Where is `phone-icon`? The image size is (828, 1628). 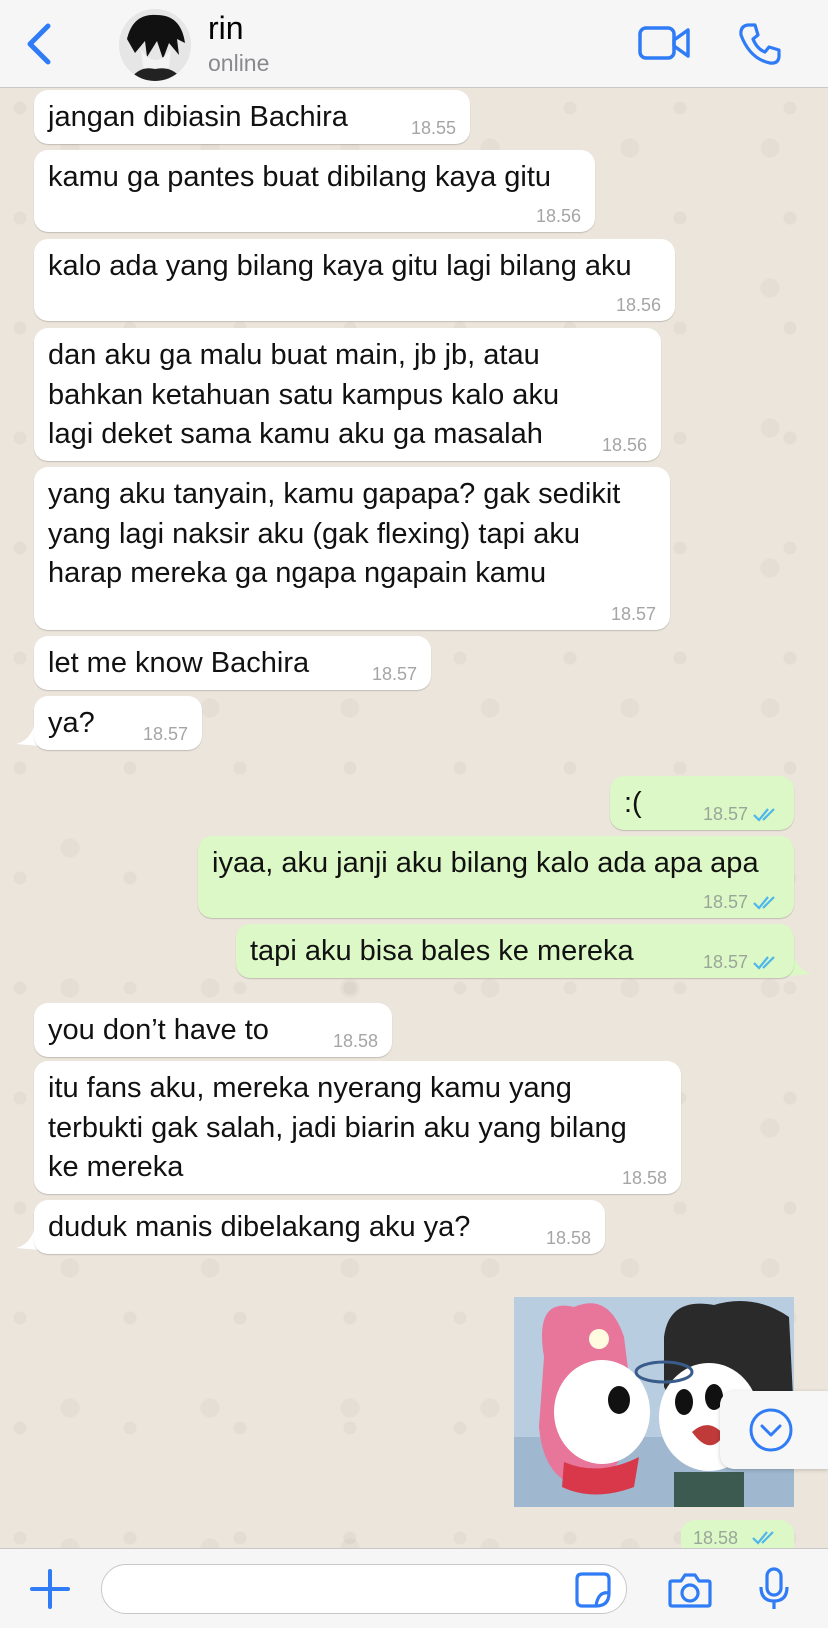 phone-icon is located at coordinates (760, 44).